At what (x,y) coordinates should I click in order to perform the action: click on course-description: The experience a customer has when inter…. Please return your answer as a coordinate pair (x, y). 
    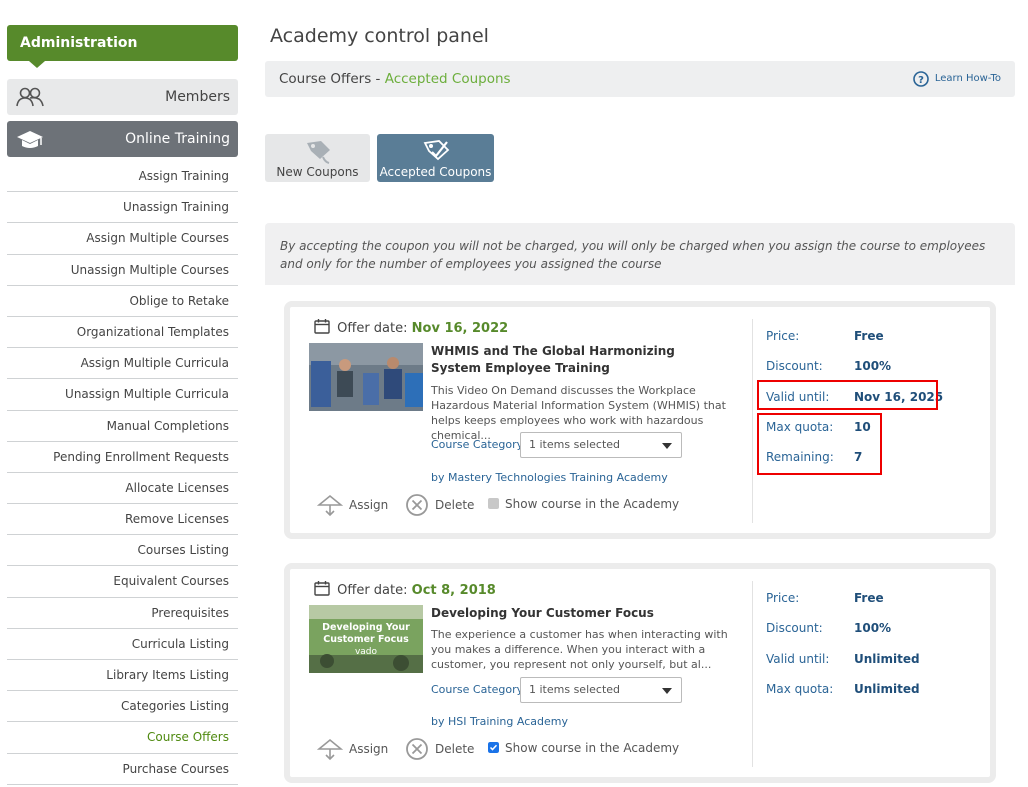
    Looking at the image, I should click on (579, 649).